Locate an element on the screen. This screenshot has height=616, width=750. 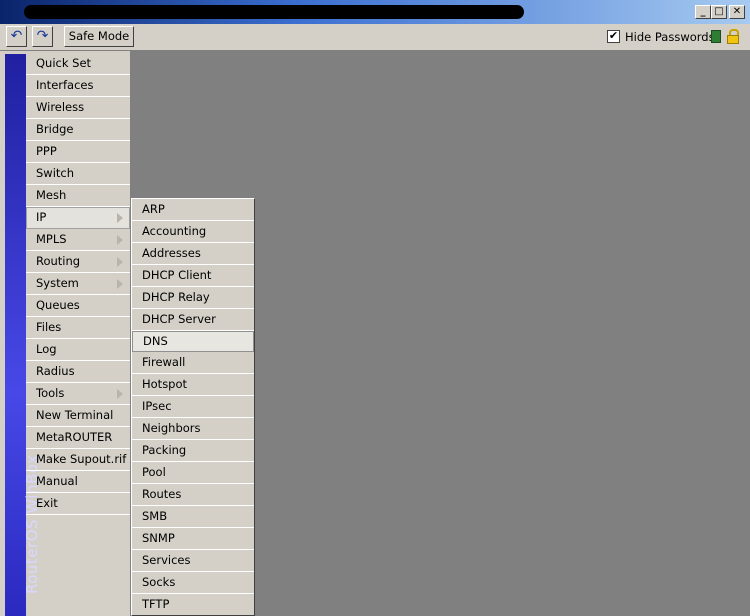
maximize-button: □ is located at coordinates (719, 12).